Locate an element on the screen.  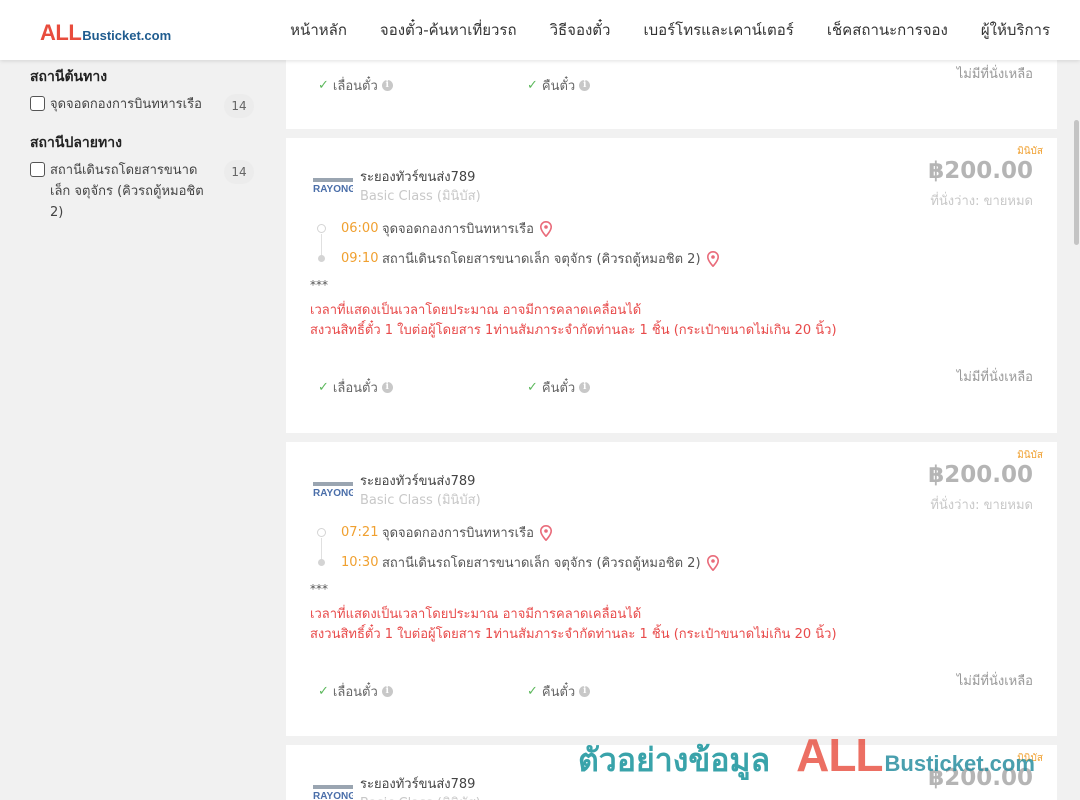
origin-checkbox is located at coordinates (37, 103).